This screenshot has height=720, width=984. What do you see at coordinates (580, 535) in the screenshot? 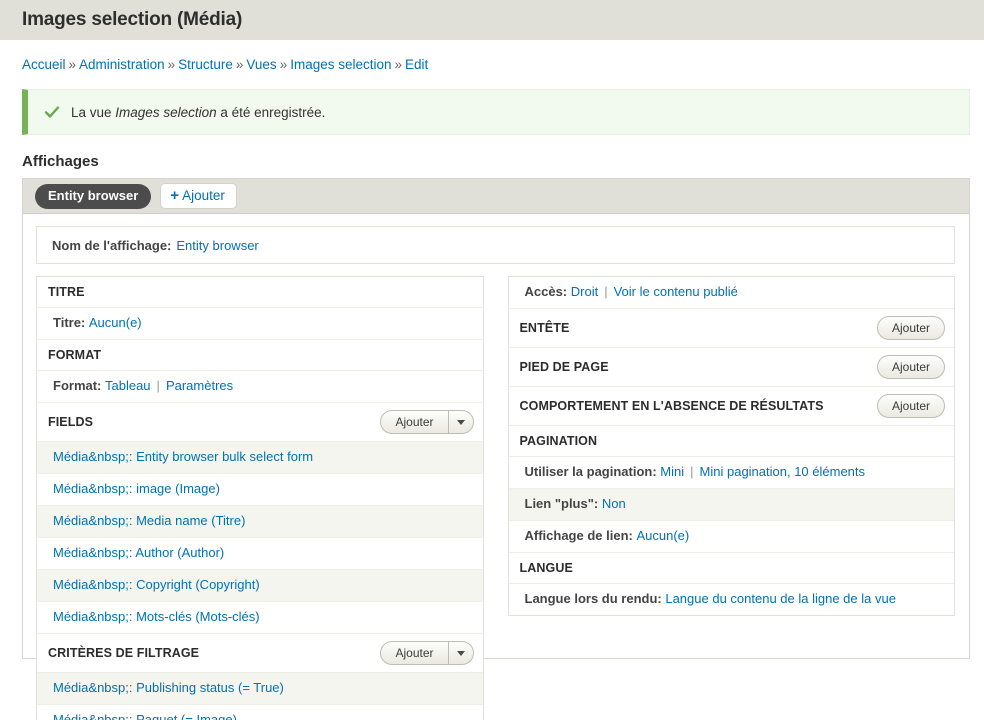
I see `setting-label: Affichage de lien:` at bounding box center [580, 535].